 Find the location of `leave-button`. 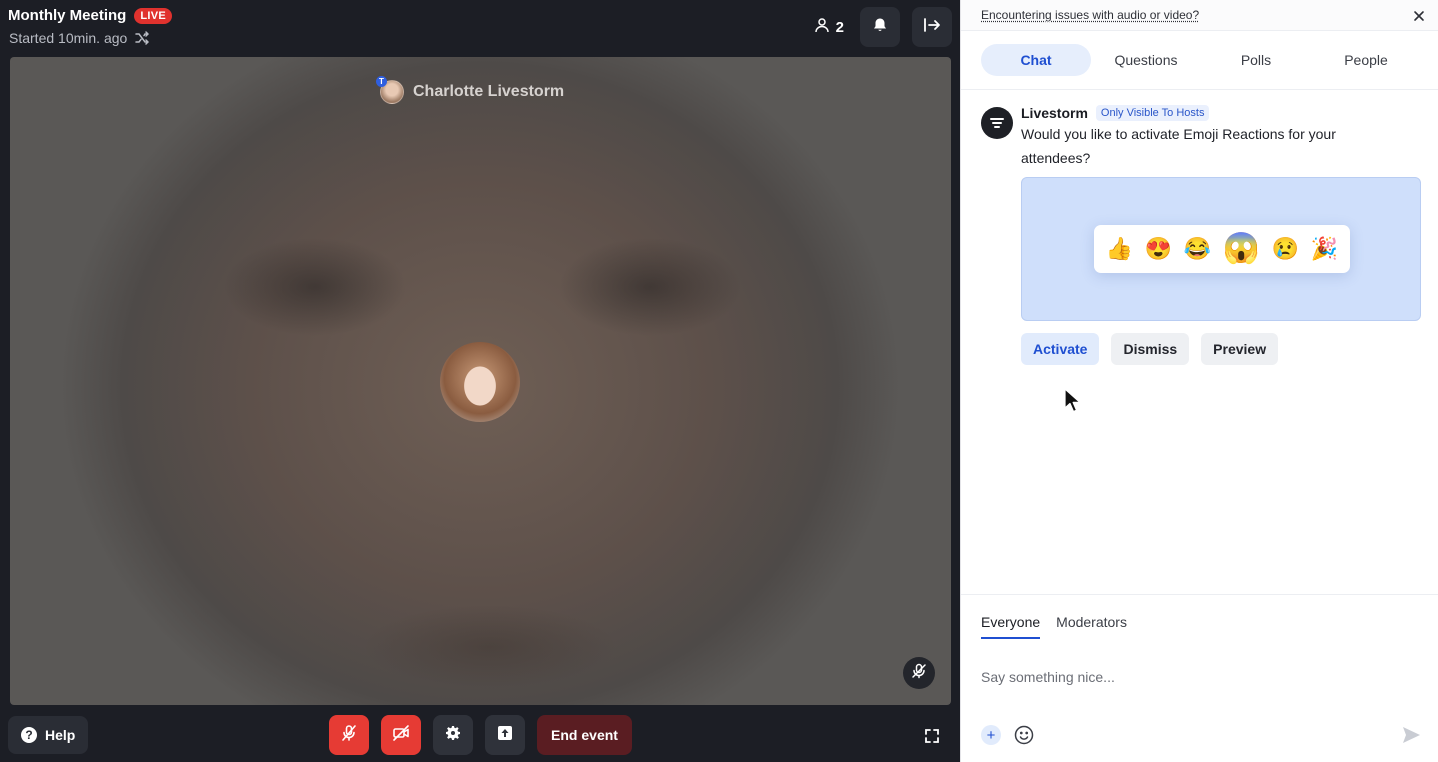

leave-button is located at coordinates (932, 27).